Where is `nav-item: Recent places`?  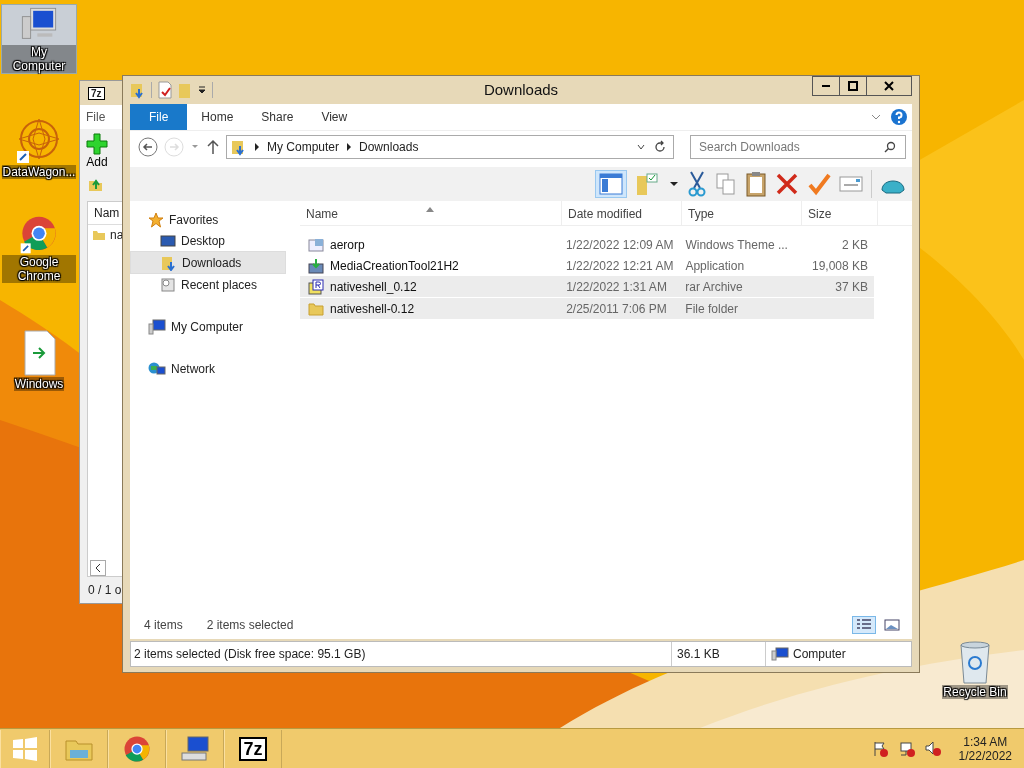
nav-item: Recent places is located at coordinates (210, 284).